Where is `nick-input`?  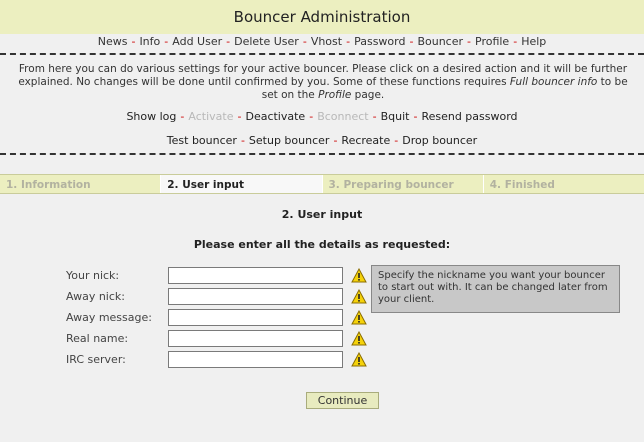 nick-input is located at coordinates (255, 275).